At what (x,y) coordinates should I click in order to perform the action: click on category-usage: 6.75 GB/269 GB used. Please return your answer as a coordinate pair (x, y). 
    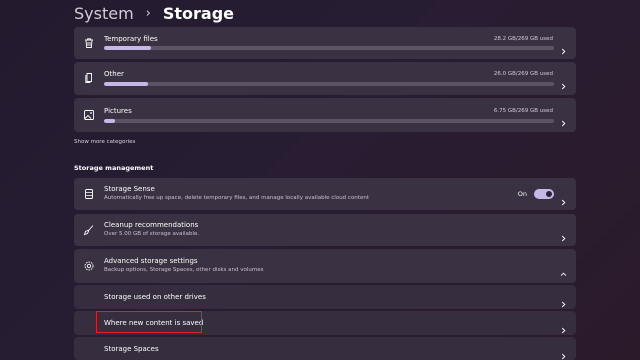
    Looking at the image, I should click on (523, 111).